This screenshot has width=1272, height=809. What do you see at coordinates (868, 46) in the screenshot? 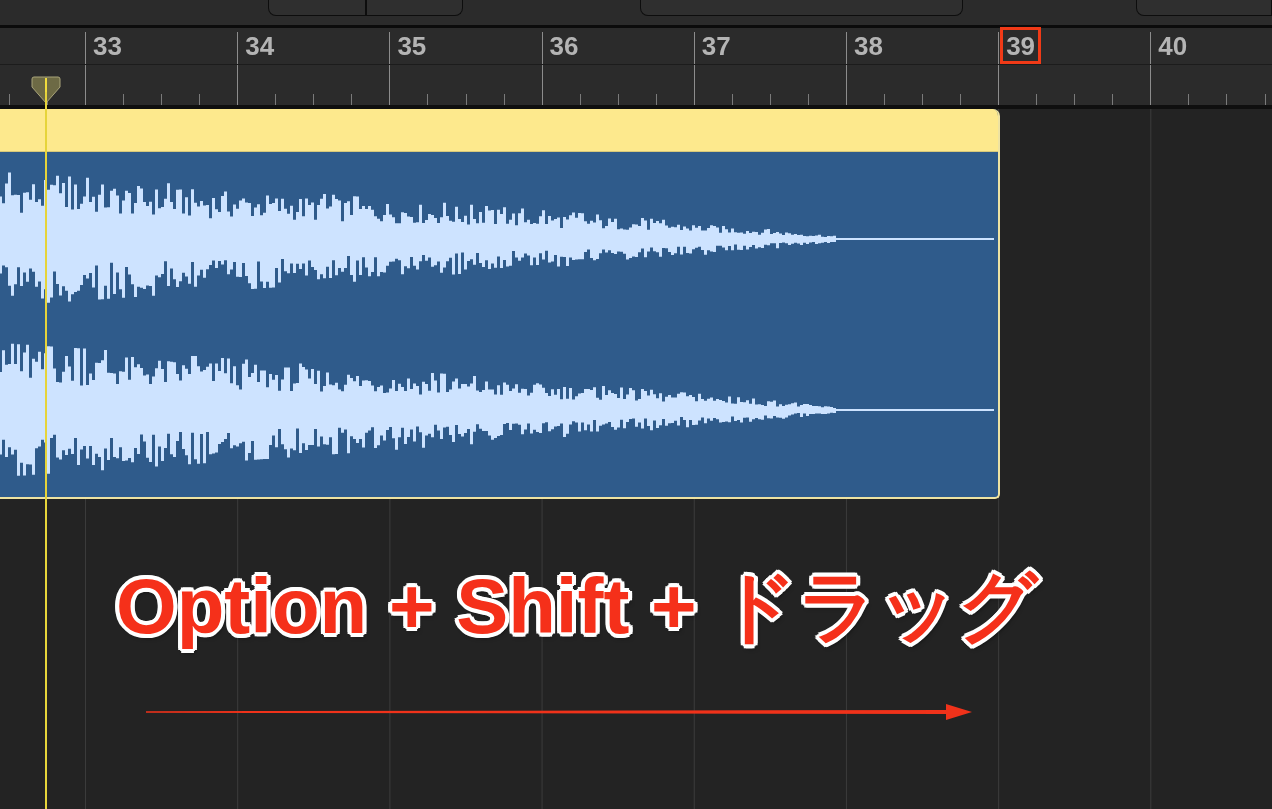
I see `bar-number: 38` at bounding box center [868, 46].